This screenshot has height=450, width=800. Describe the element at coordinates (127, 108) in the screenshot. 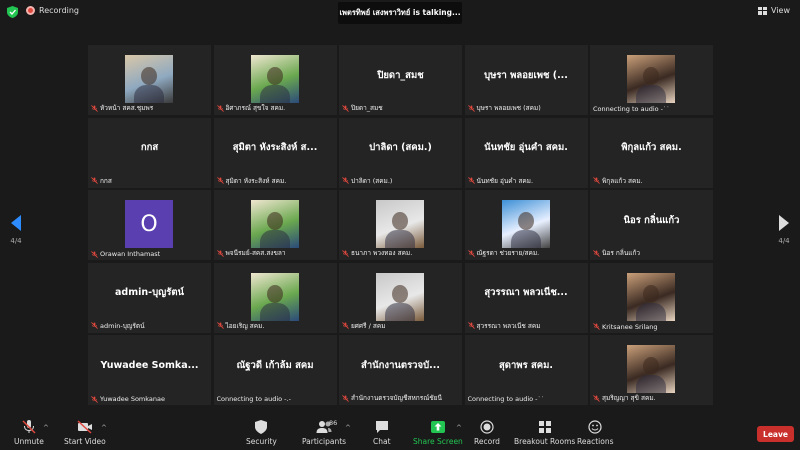

I see `participant-name-text: หัวหน้า สคส.ชุมพร` at that location.